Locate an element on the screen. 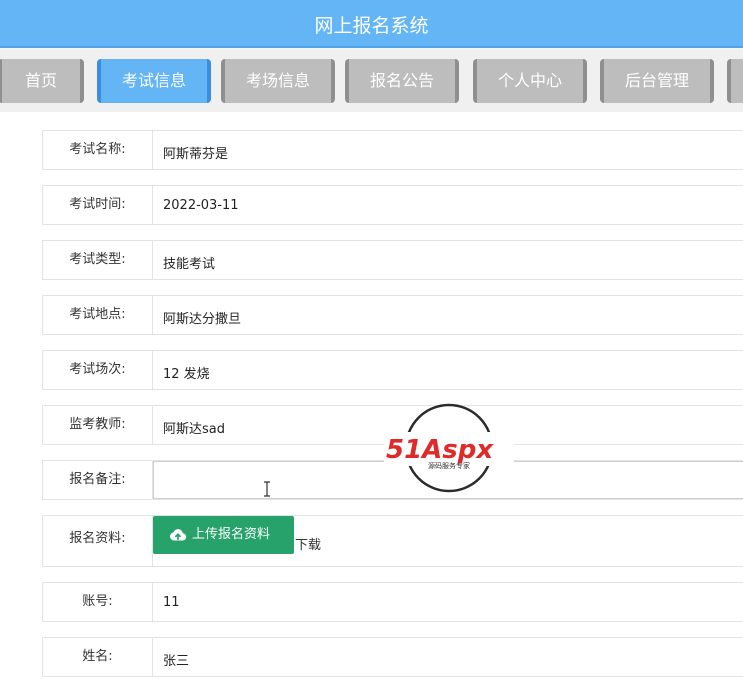  tab-personal-center: 个人中心 is located at coordinates (530, 81).